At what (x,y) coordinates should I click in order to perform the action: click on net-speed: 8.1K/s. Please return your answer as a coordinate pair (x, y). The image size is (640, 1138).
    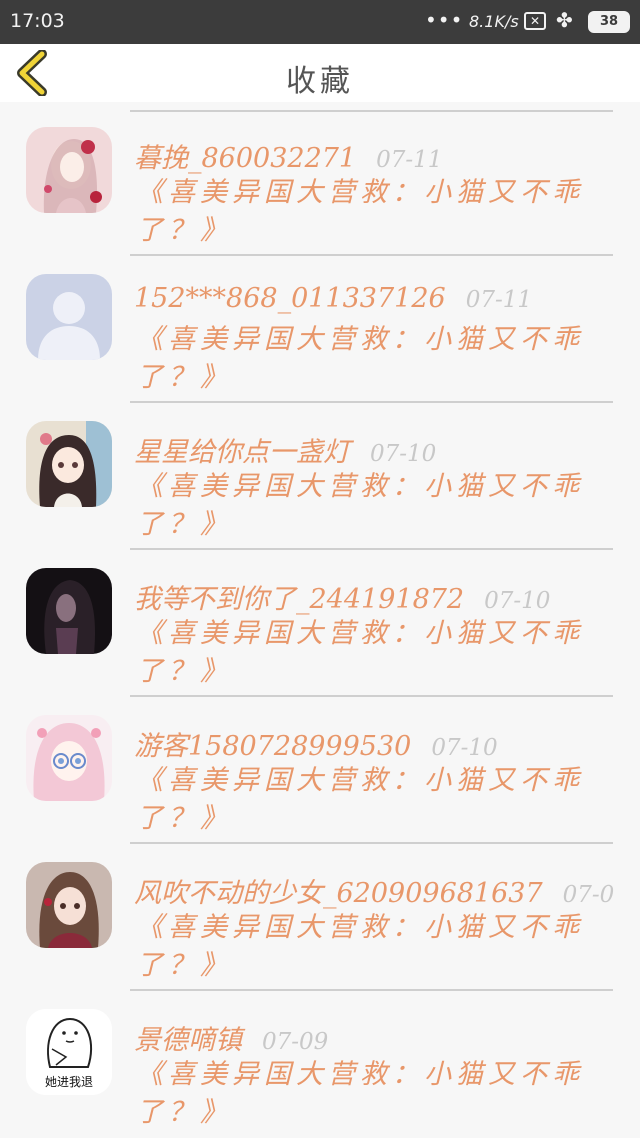
    Looking at the image, I should click on (494, 21).